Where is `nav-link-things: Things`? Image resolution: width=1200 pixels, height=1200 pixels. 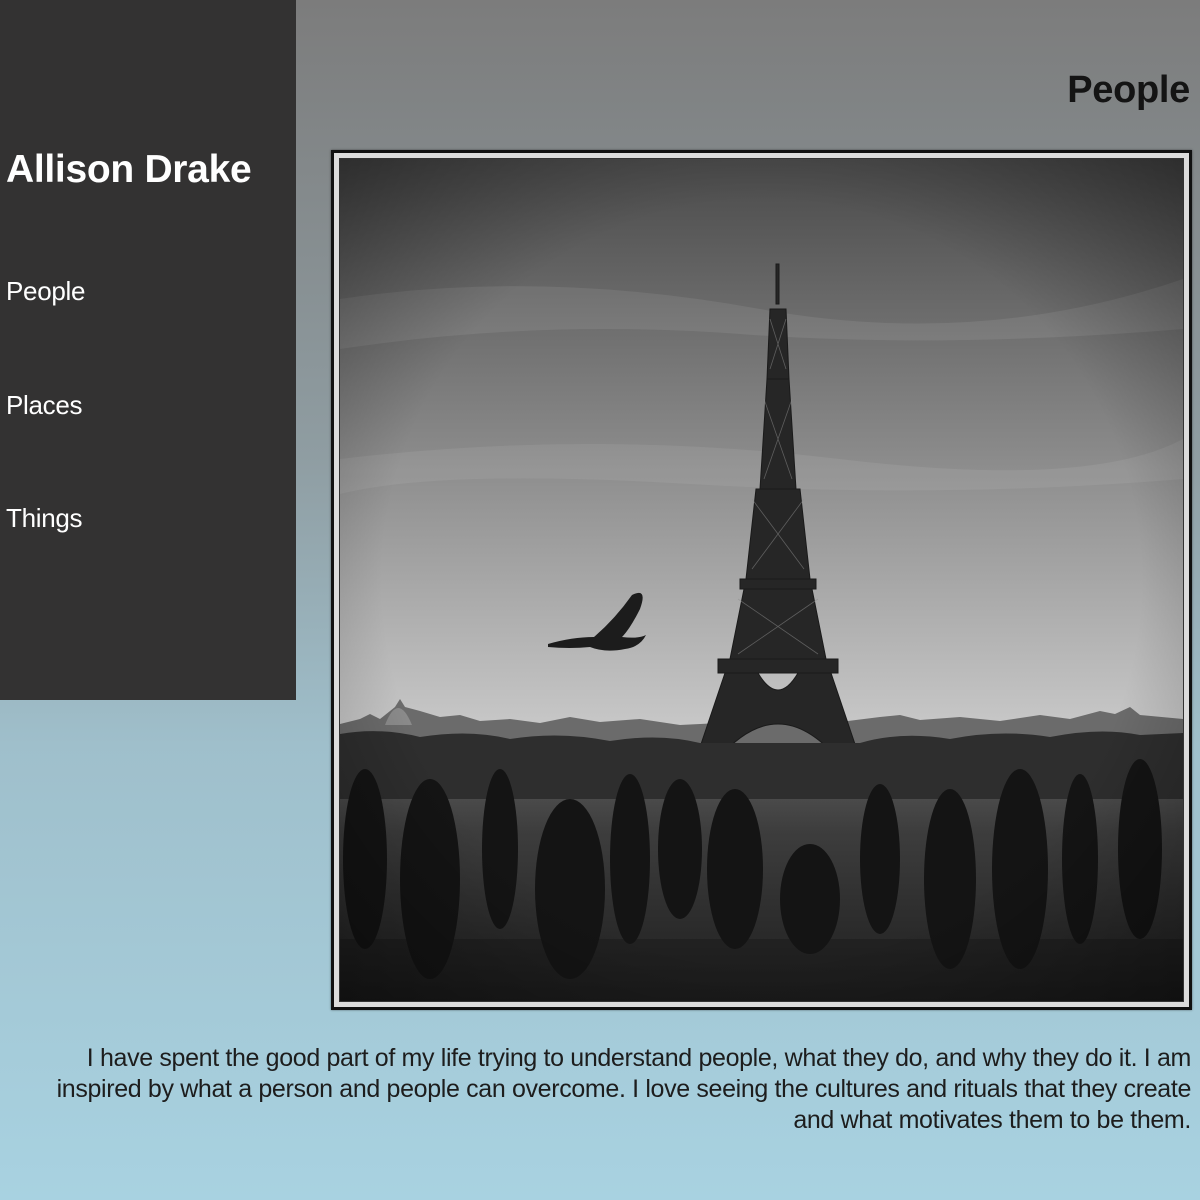 nav-link-things: Things is located at coordinates (44, 518).